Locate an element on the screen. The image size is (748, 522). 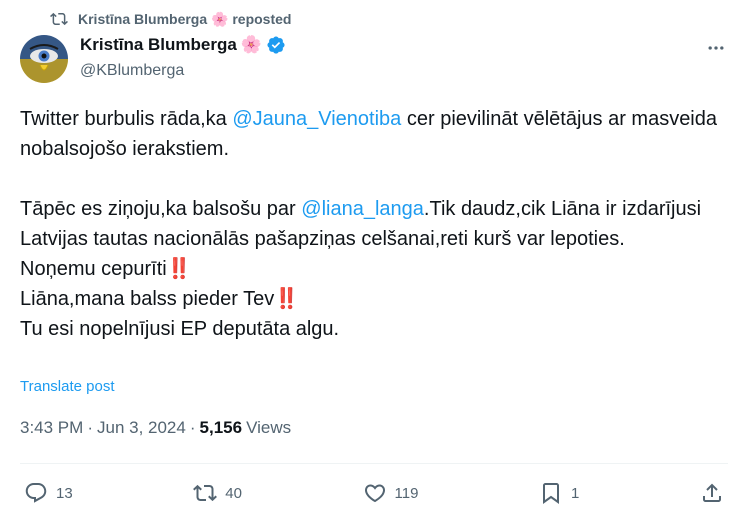
tweet-line-4: Liāna,mana balss pieder Tev‼️ is located at coordinates (370, 299).